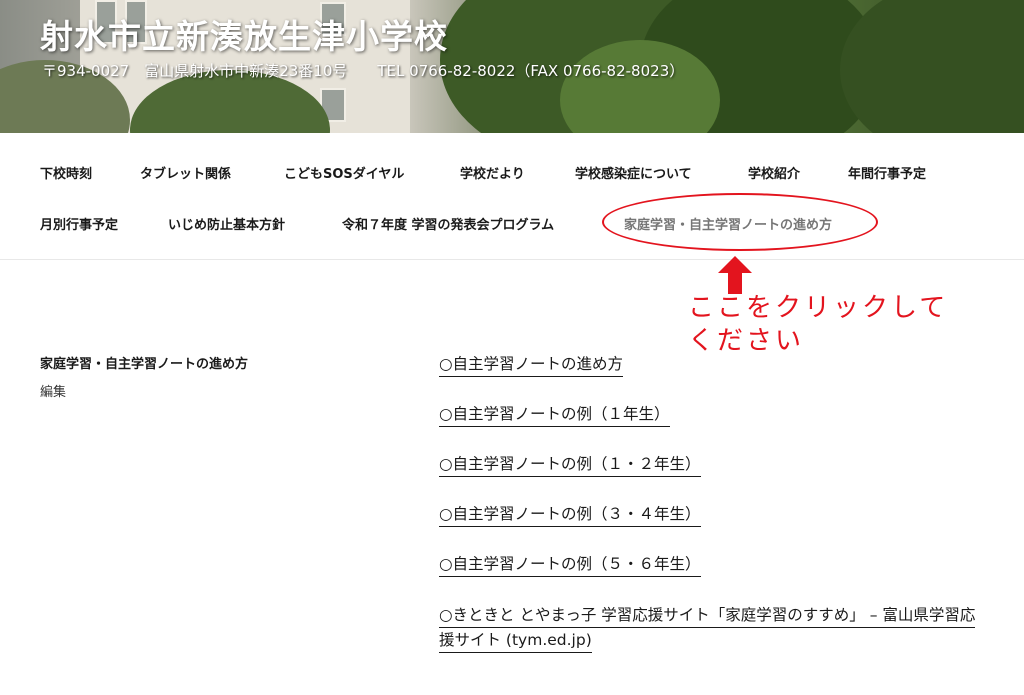  Describe the element at coordinates (492, 172) in the screenshot. I see `nav-item-newsletter: 学校だより` at that location.